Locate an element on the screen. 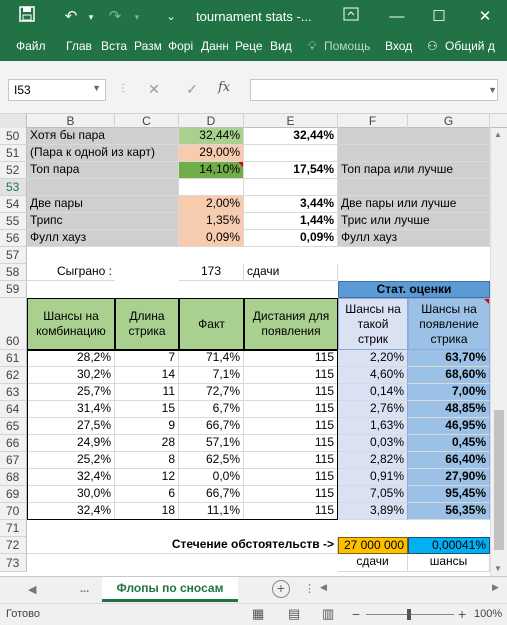 This screenshot has width=507, height=625. cell-combination-chance: 25,2% is located at coordinates (71, 460).